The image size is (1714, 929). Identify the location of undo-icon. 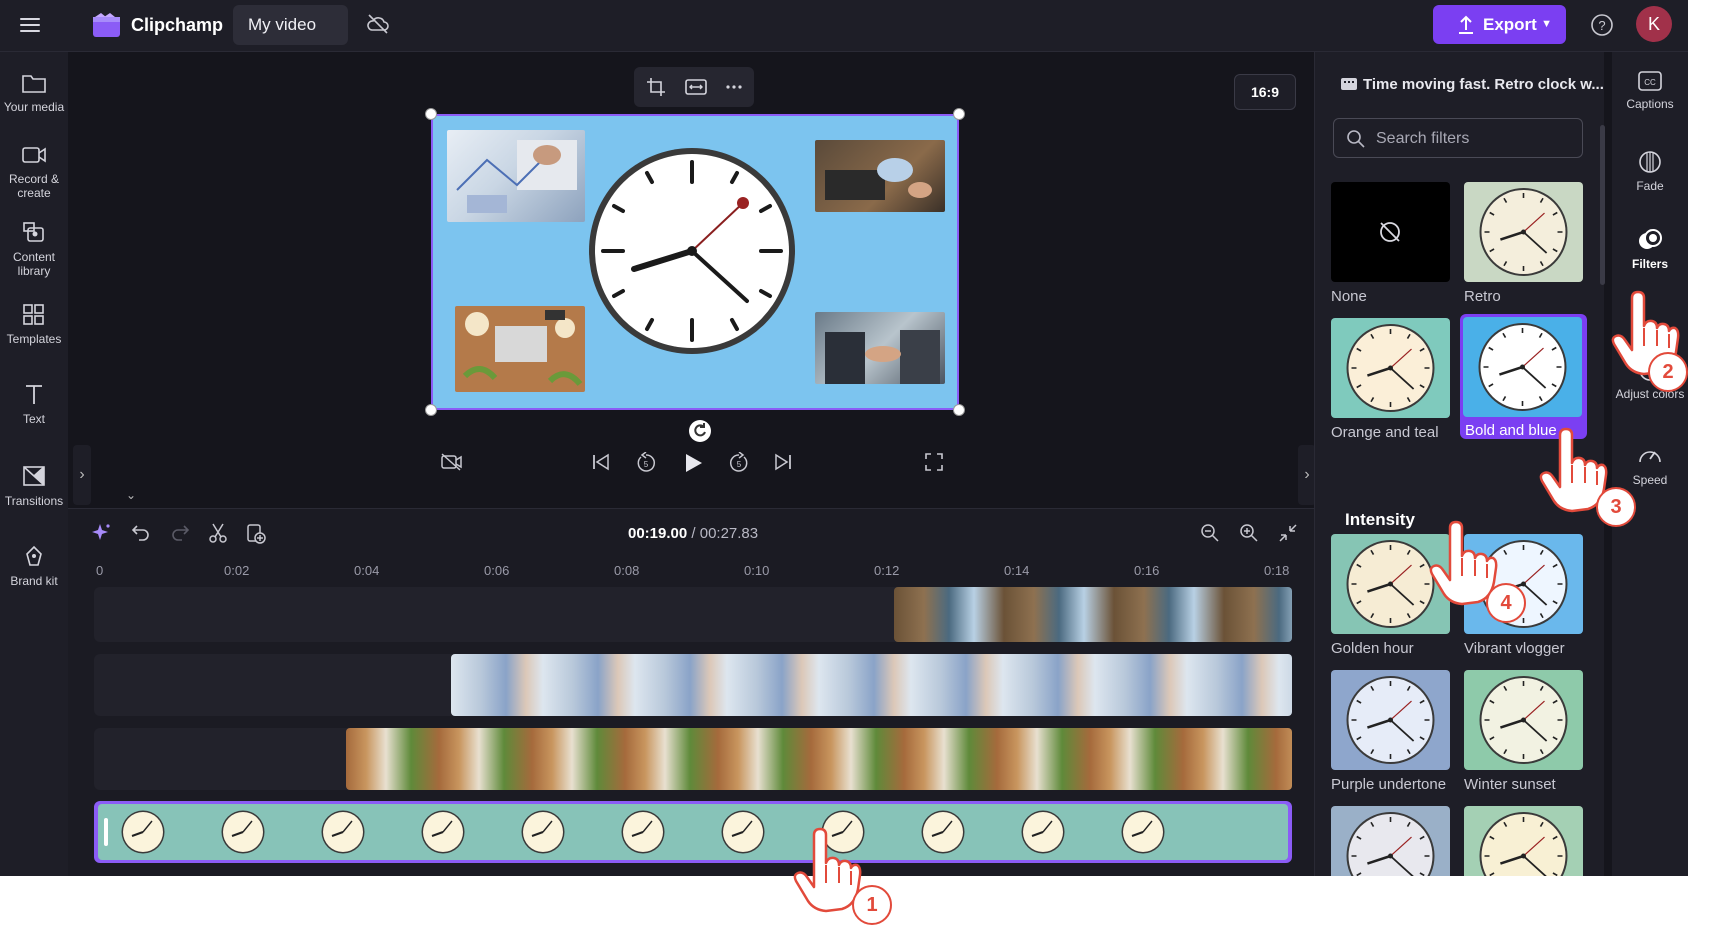
(141, 534).